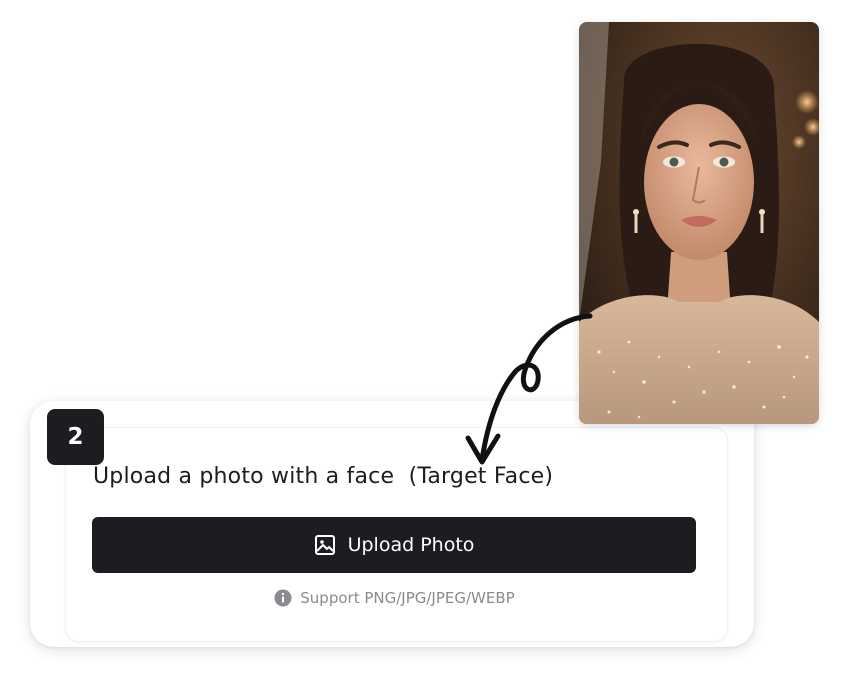 Image resolution: width=849 pixels, height=686 pixels. I want to click on upload-photo-button: Upload Photo, so click(394, 545).